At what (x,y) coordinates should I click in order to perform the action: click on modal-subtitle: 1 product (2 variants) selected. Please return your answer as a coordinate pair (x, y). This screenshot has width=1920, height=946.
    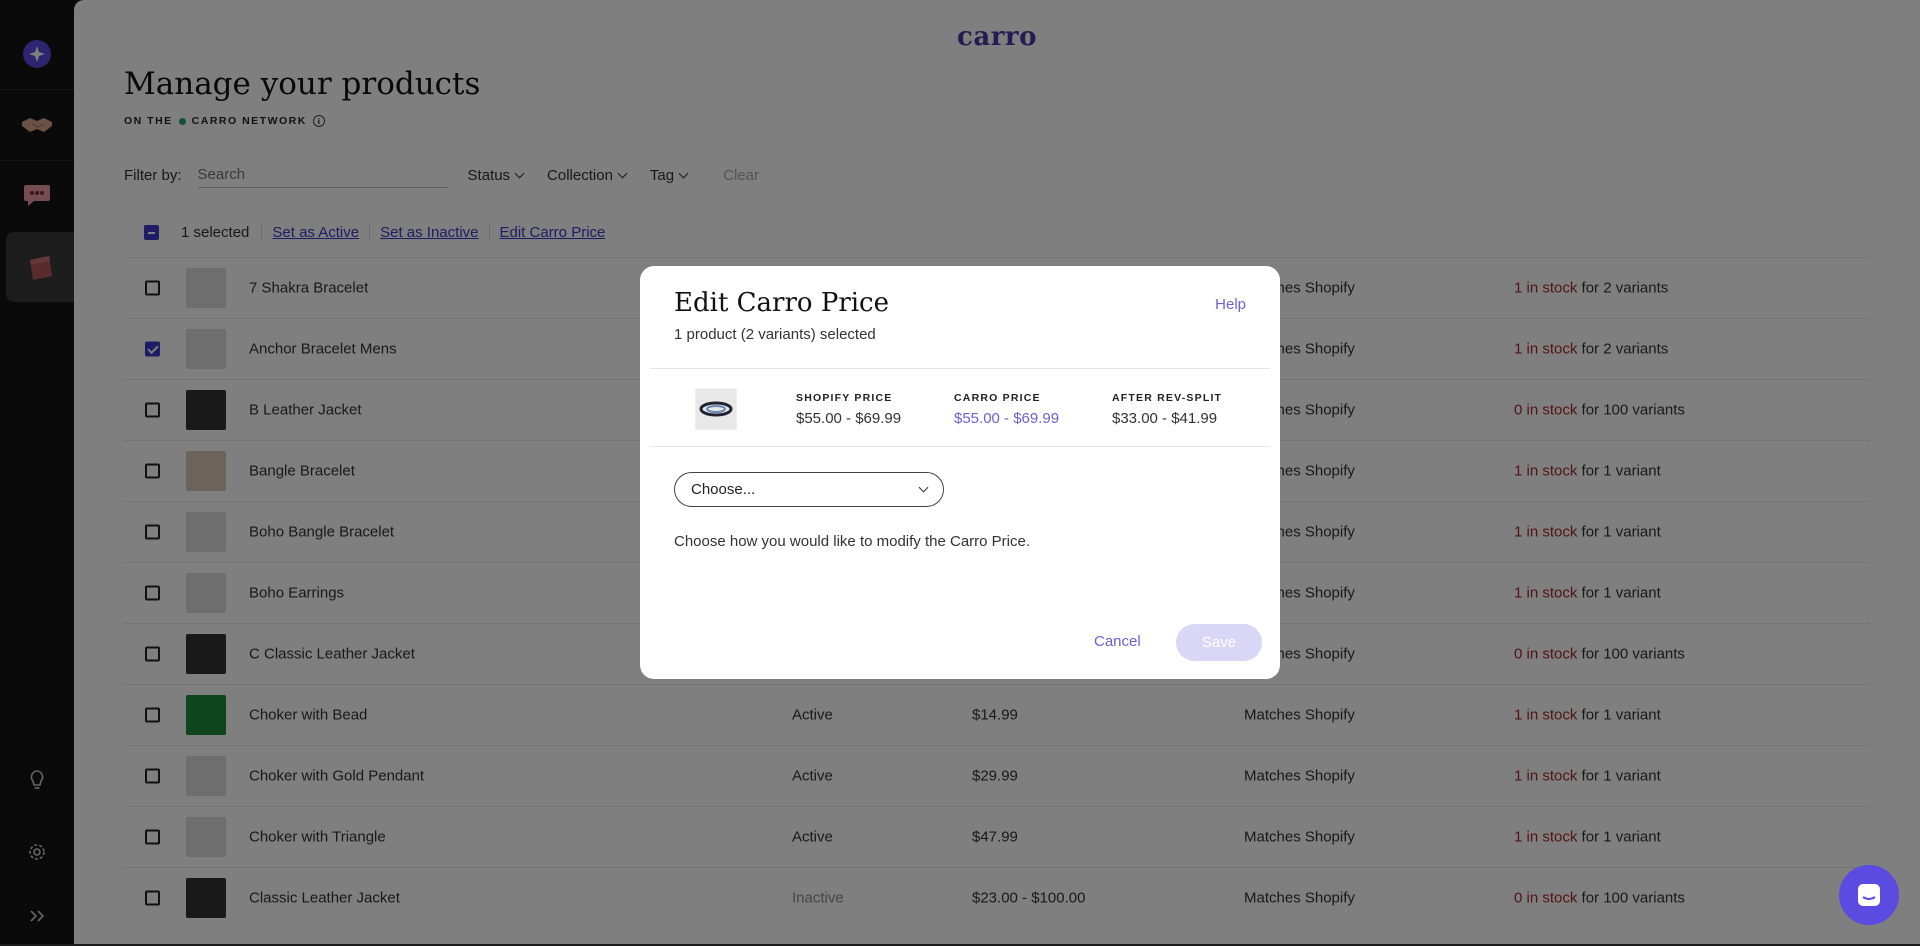
    Looking at the image, I should click on (775, 334).